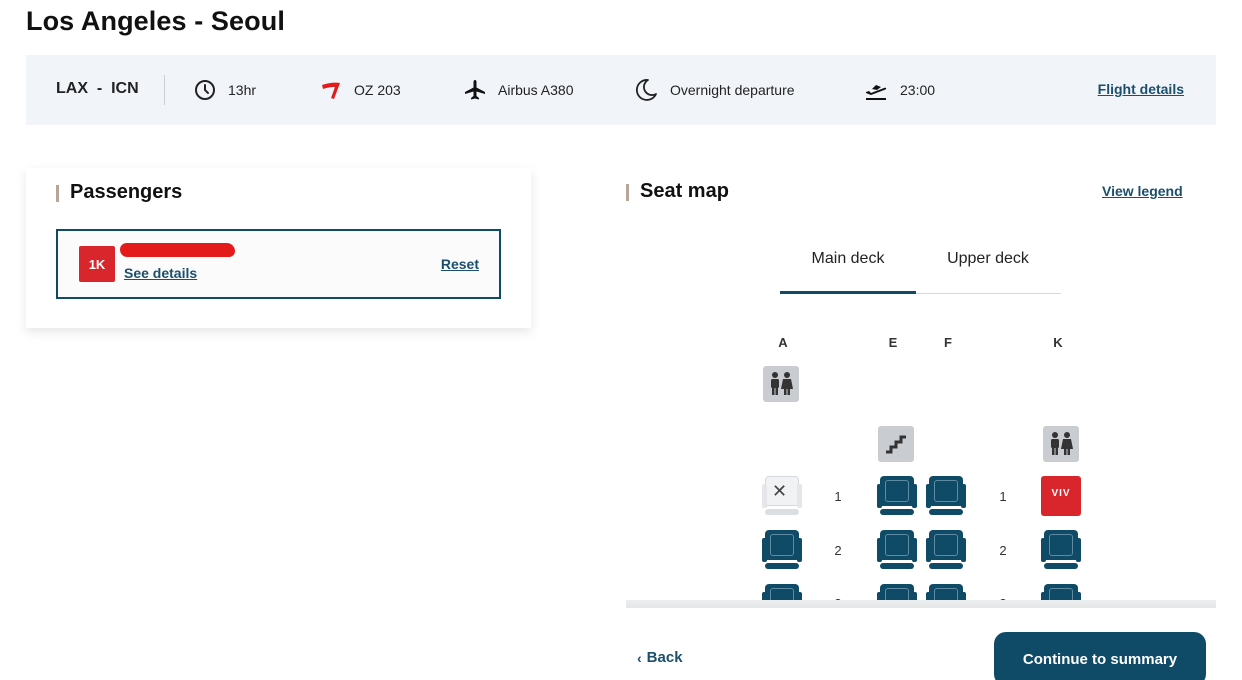 The width and height of the screenshot is (1242, 680). What do you see at coordinates (897, 550) in the screenshot?
I see `seat-2e` at bounding box center [897, 550].